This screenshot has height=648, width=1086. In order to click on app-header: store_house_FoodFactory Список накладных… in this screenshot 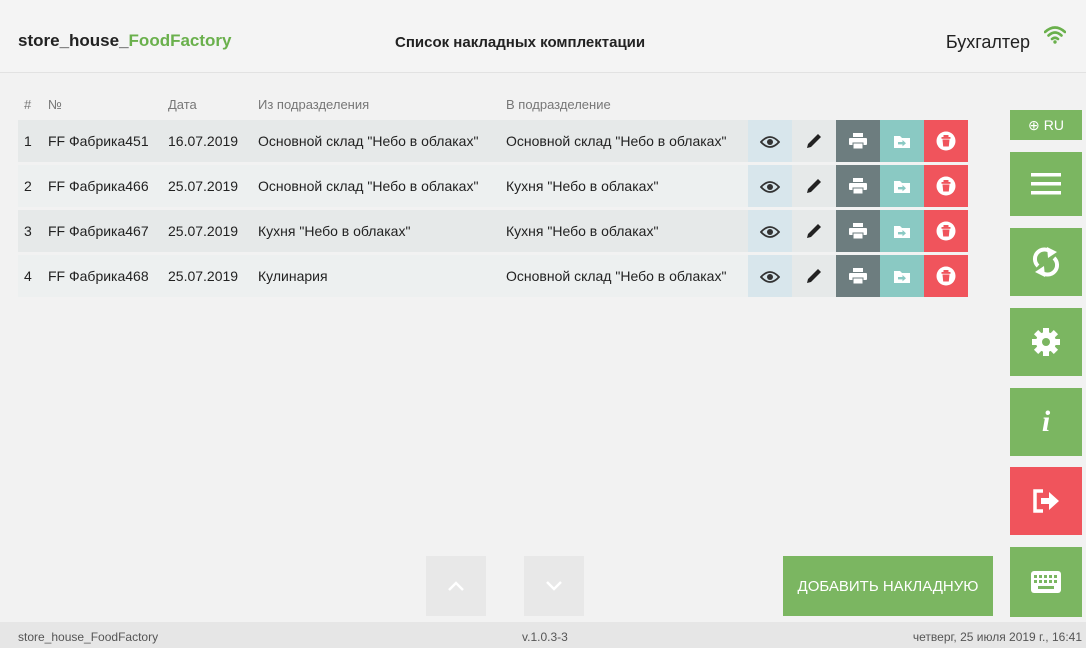, I will do `click(543, 36)`.